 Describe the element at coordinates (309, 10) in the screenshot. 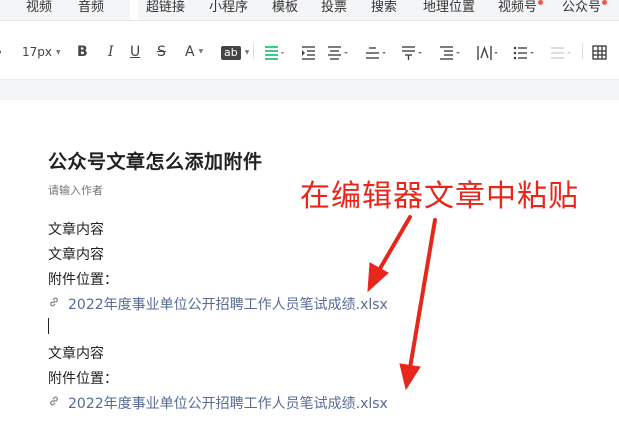

I see `insert-menu-bar: i 视频 音频 超链接 小程序 模板 投票 搜索 地理位置 视频号 公众号` at that location.